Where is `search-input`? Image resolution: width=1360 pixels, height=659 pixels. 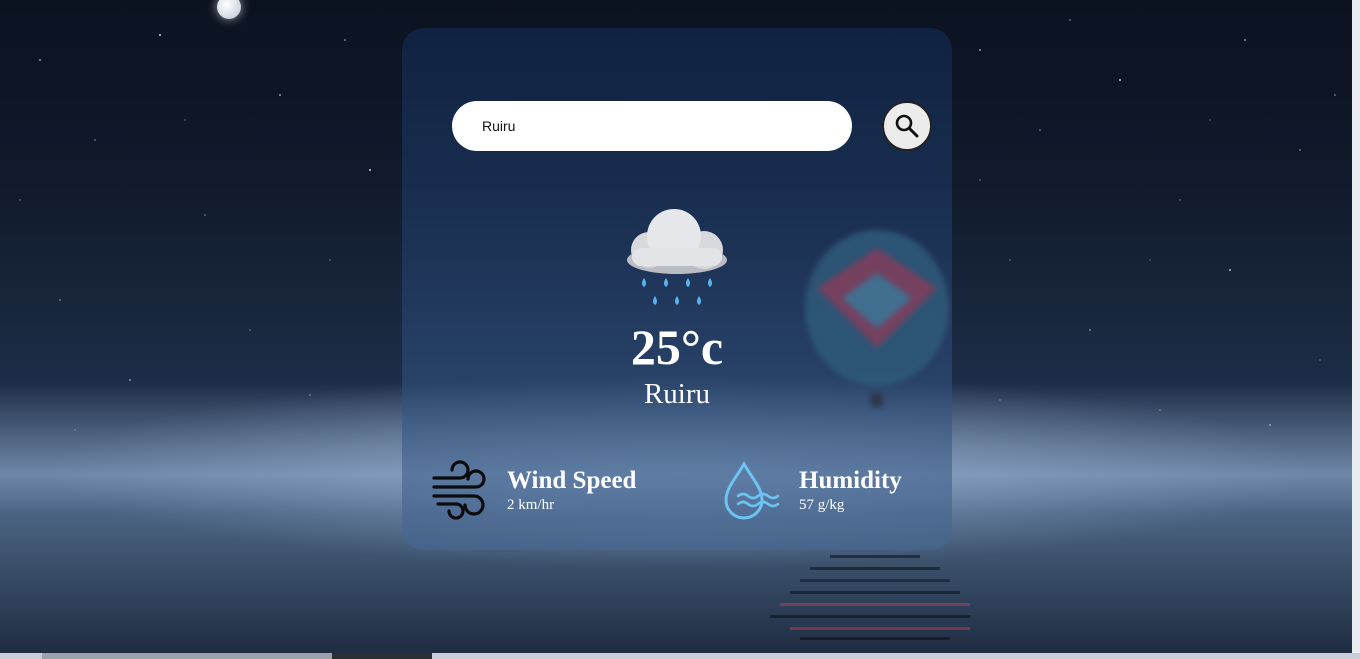 search-input is located at coordinates (652, 126).